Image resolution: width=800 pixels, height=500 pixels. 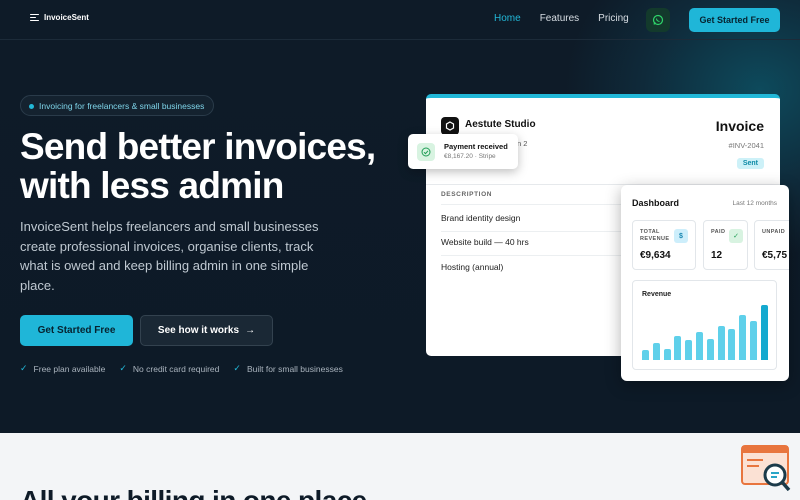 What do you see at coordinates (152, 185) in the screenshot?
I see `hero-title-line2: with less admin` at bounding box center [152, 185].